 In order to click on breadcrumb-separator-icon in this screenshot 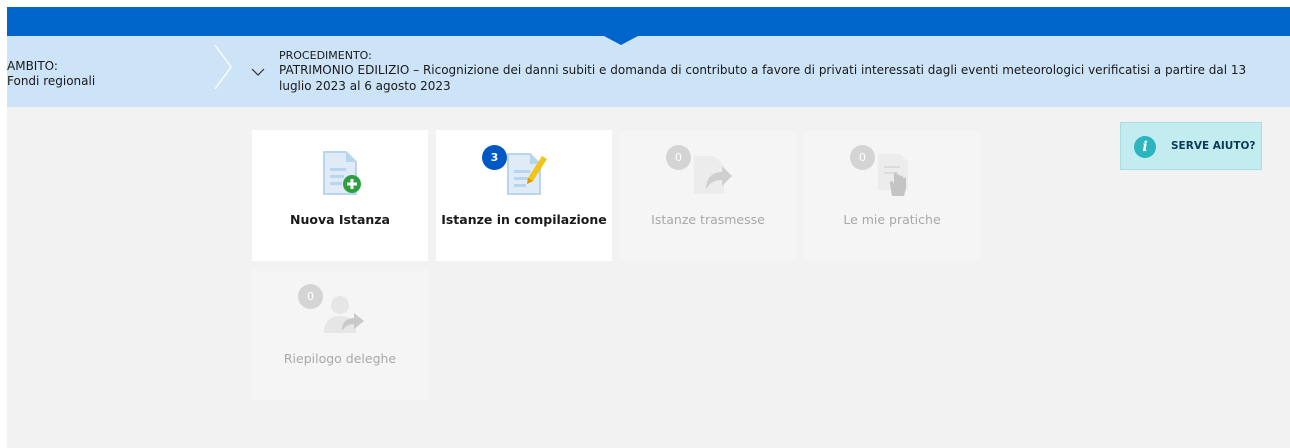, I will do `click(223, 67)`.